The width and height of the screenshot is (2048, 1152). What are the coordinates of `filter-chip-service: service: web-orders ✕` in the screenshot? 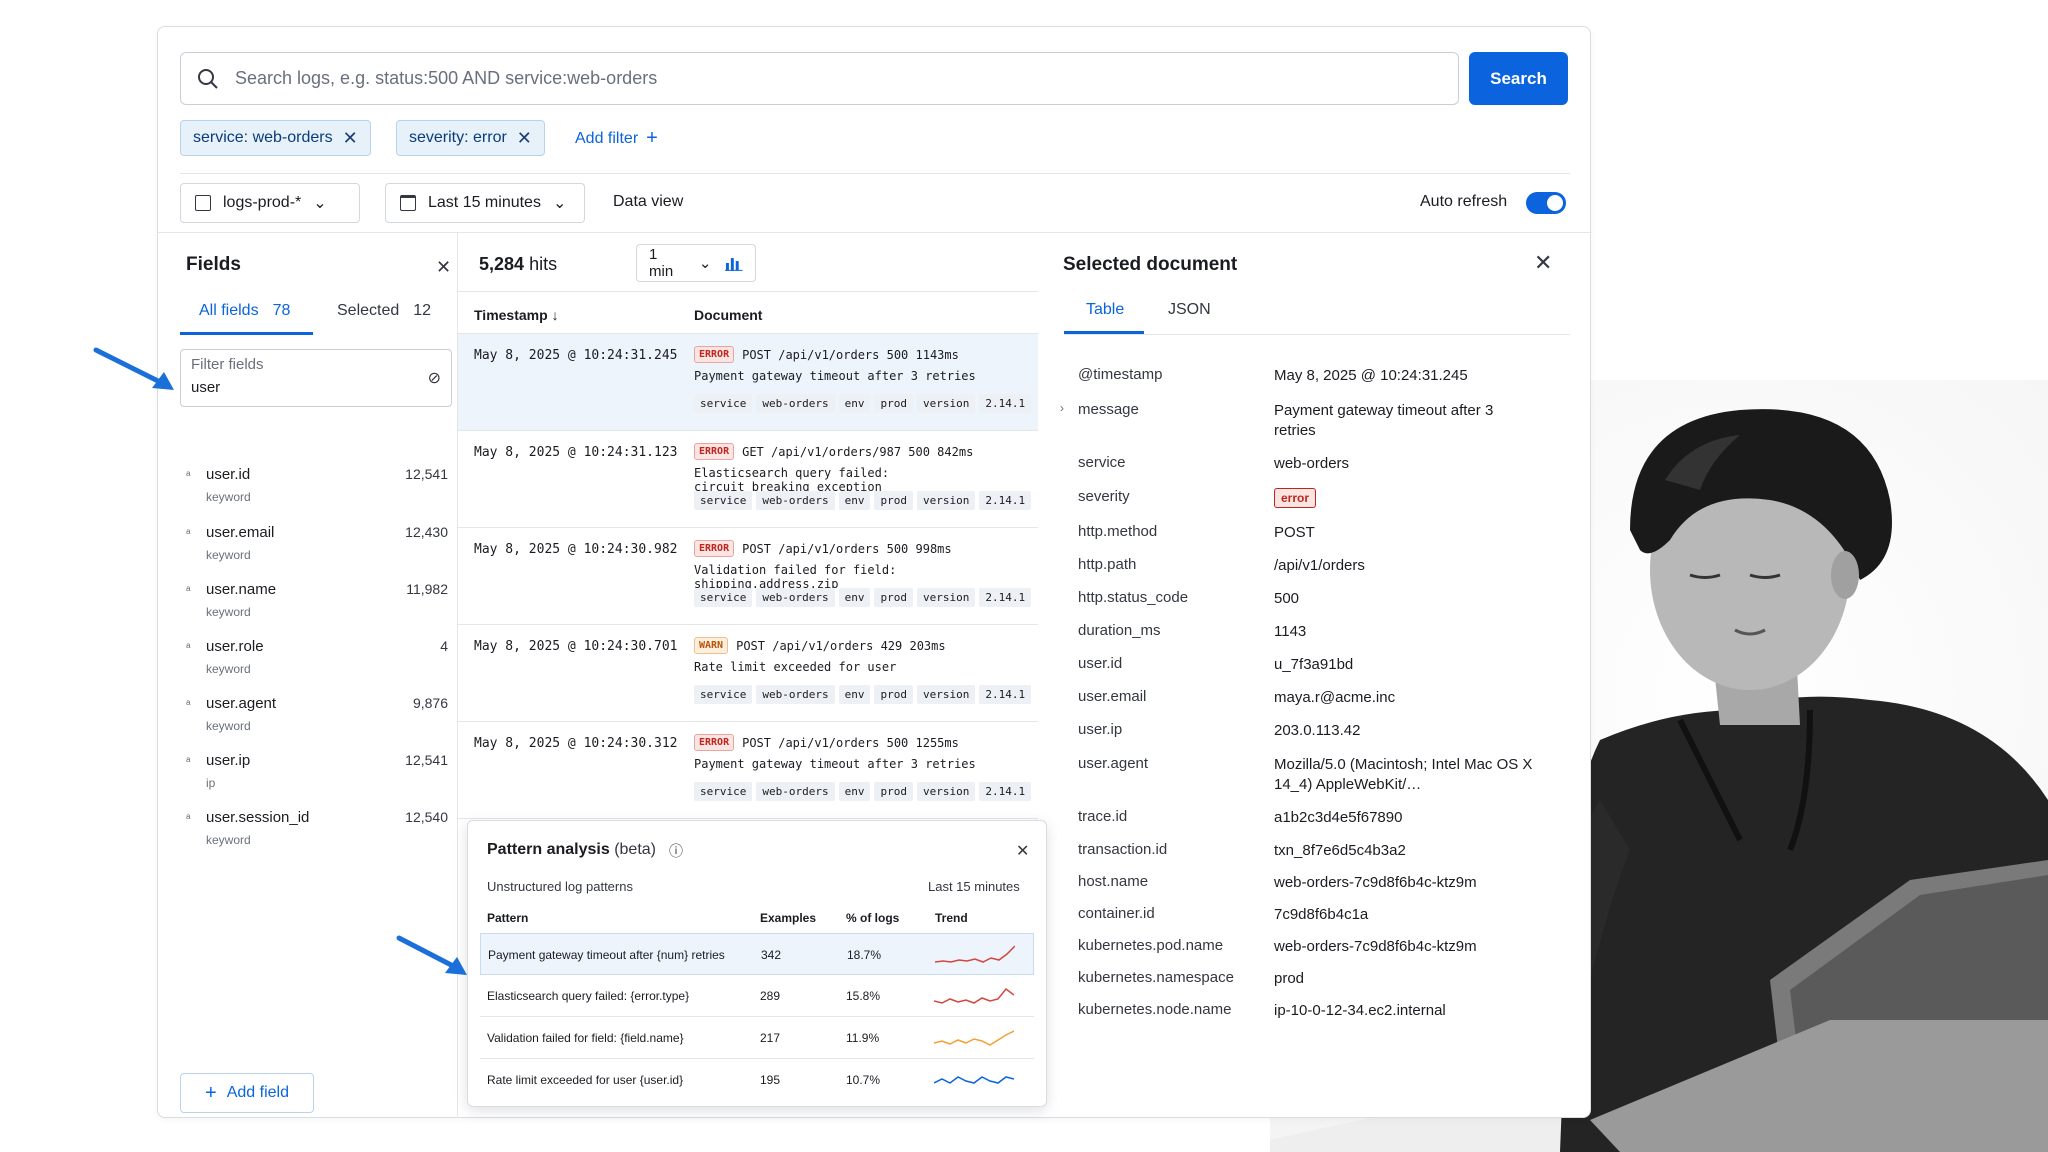 It's located at (275, 138).